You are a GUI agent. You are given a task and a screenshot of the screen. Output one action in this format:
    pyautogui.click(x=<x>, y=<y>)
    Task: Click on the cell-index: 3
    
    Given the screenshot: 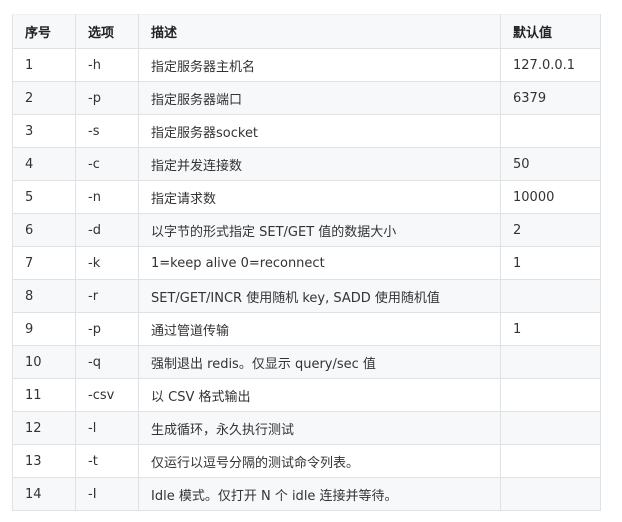 What is the action you would take?
    pyautogui.click(x=44, y=131)
    